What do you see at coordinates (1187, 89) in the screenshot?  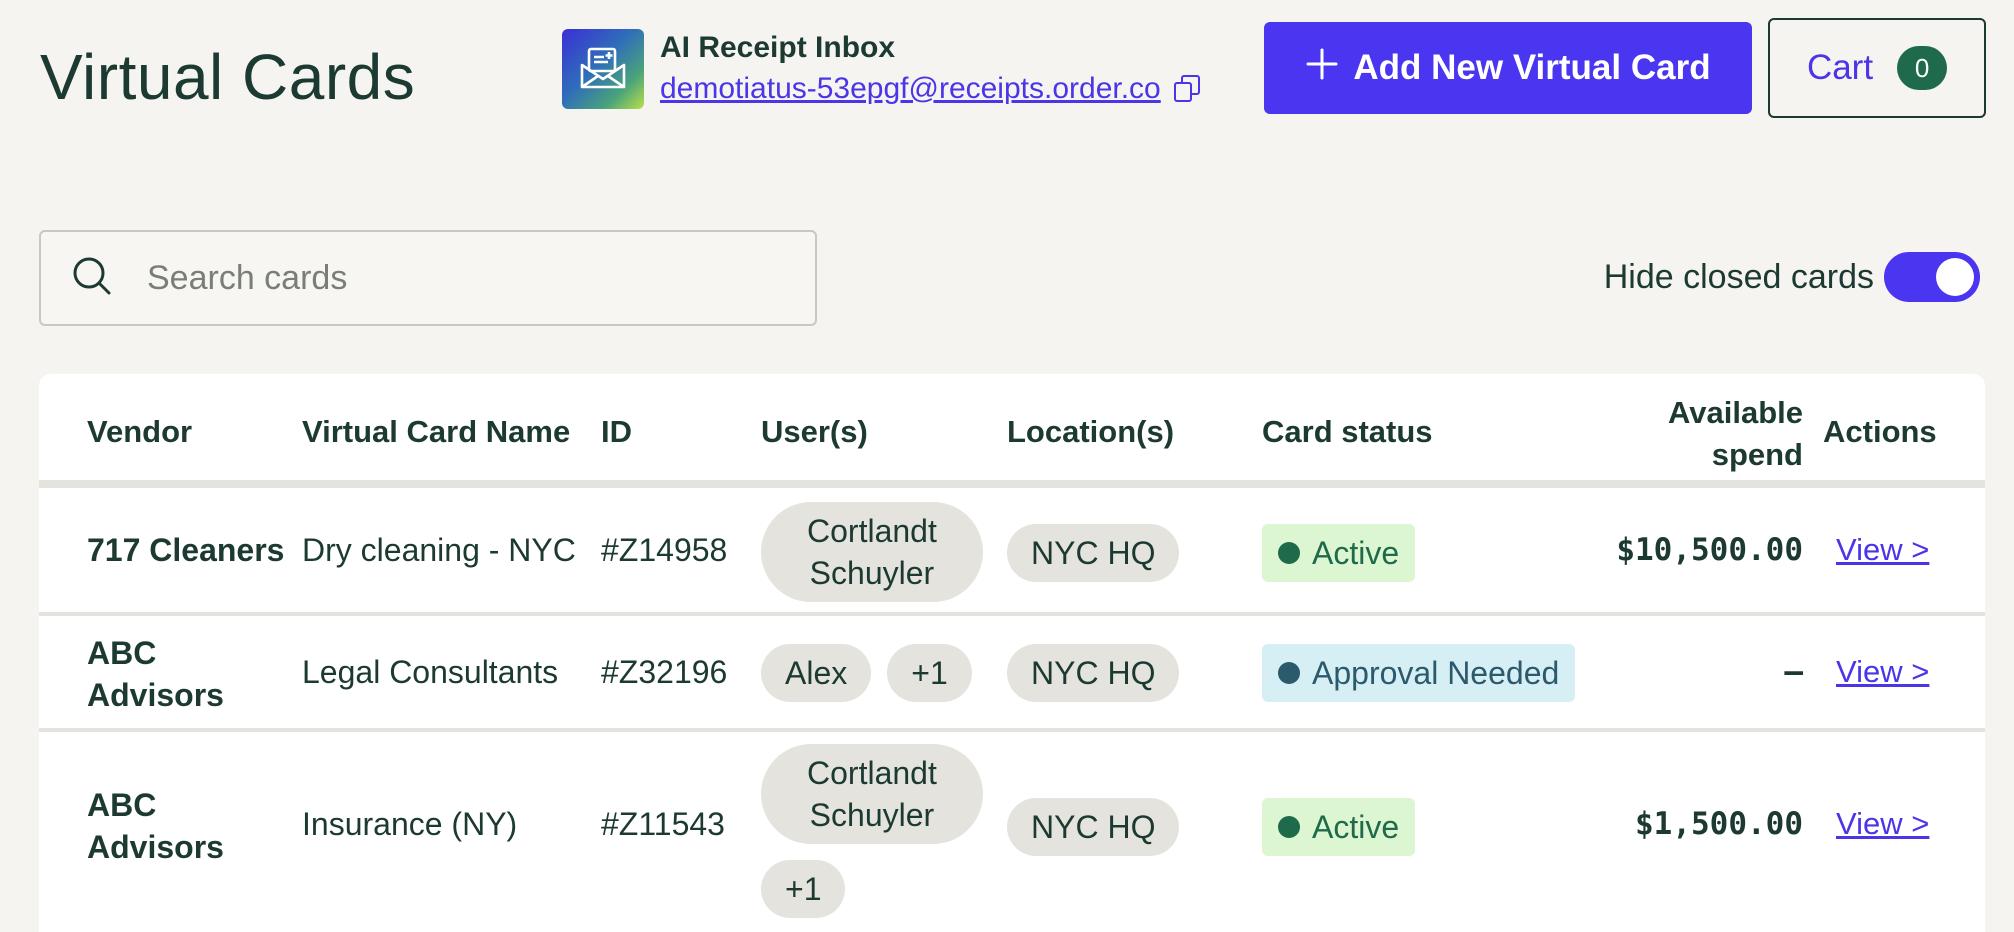 I see `copy-icon` at bounding box center [1187, 89].